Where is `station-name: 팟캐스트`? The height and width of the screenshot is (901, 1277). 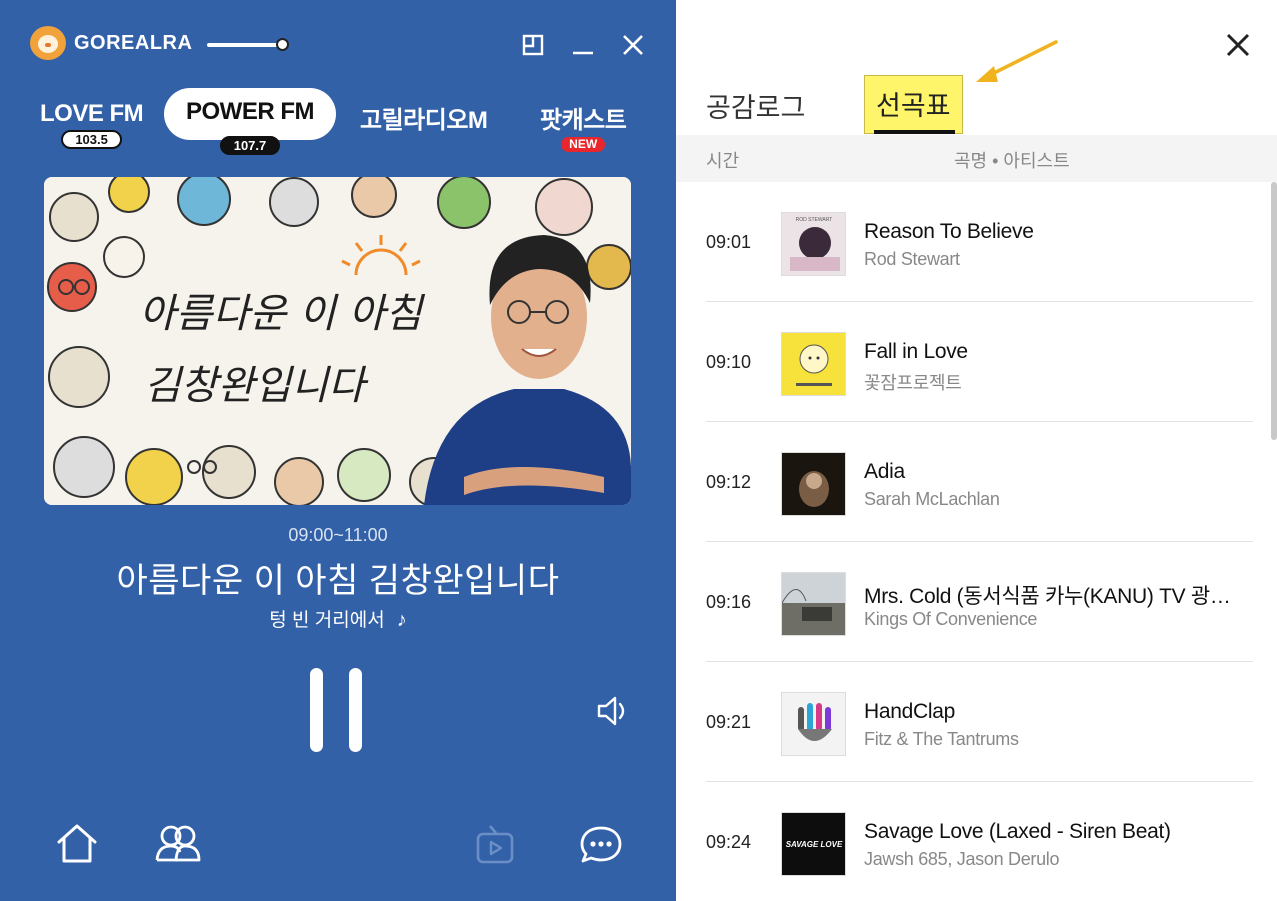 station-name: 팟캐스트 is located at coordinates (583, 120).